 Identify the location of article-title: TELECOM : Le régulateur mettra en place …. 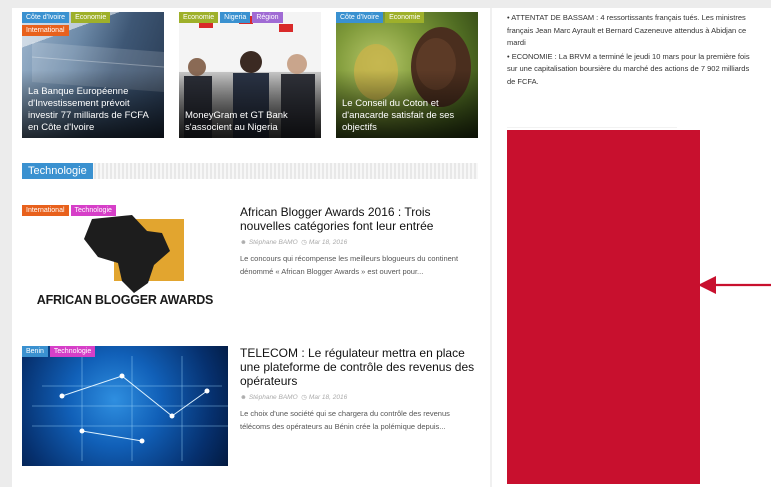
(359, 367).